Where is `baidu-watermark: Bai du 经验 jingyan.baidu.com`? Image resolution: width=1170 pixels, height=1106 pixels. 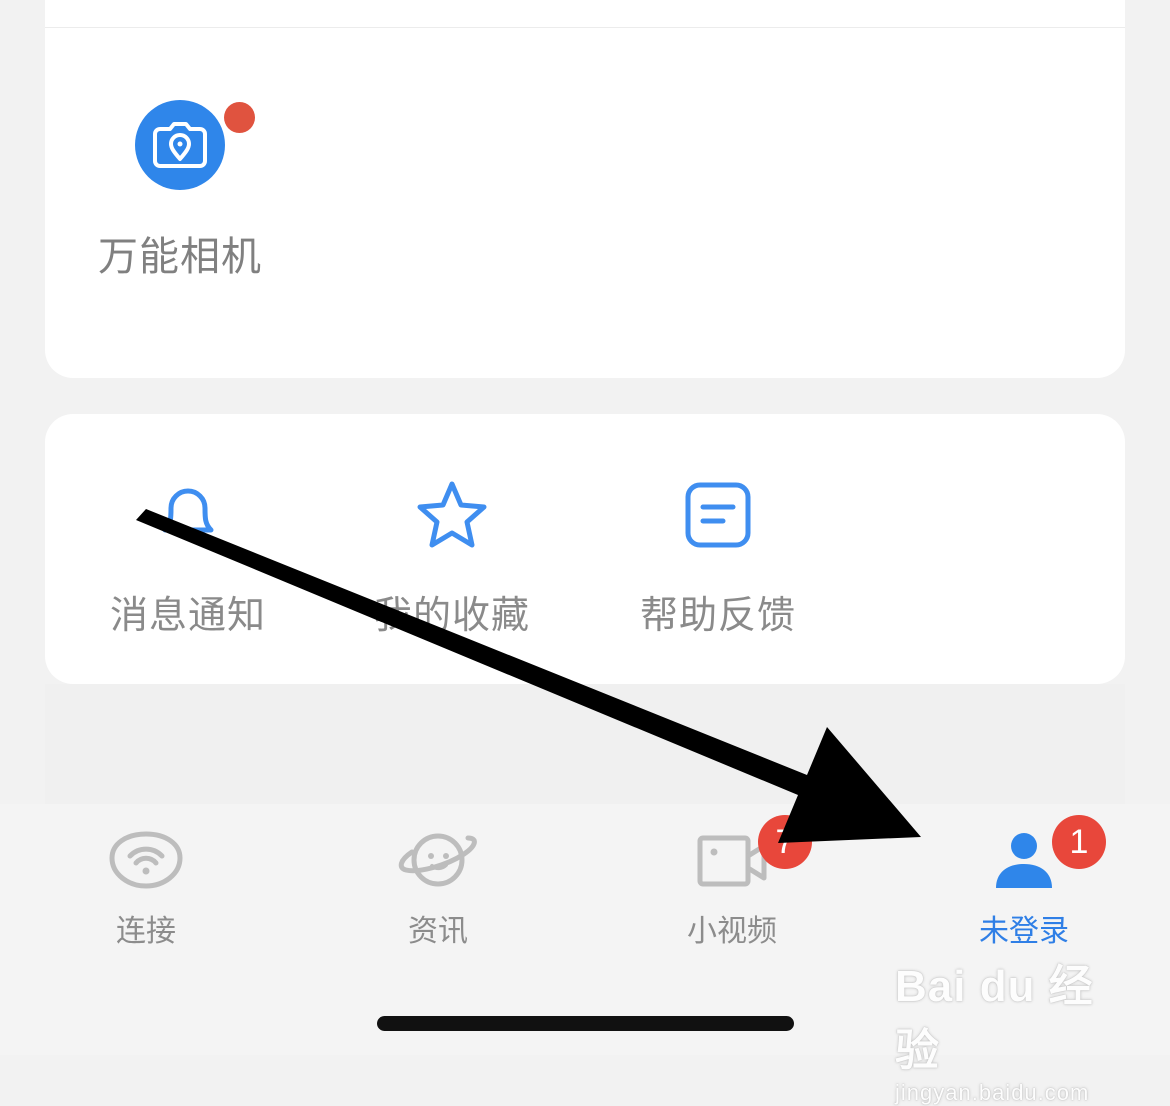
baidu-watermark: Bai du 经验 jingyan.baidu.com is located at coordinates (1005, 1028).